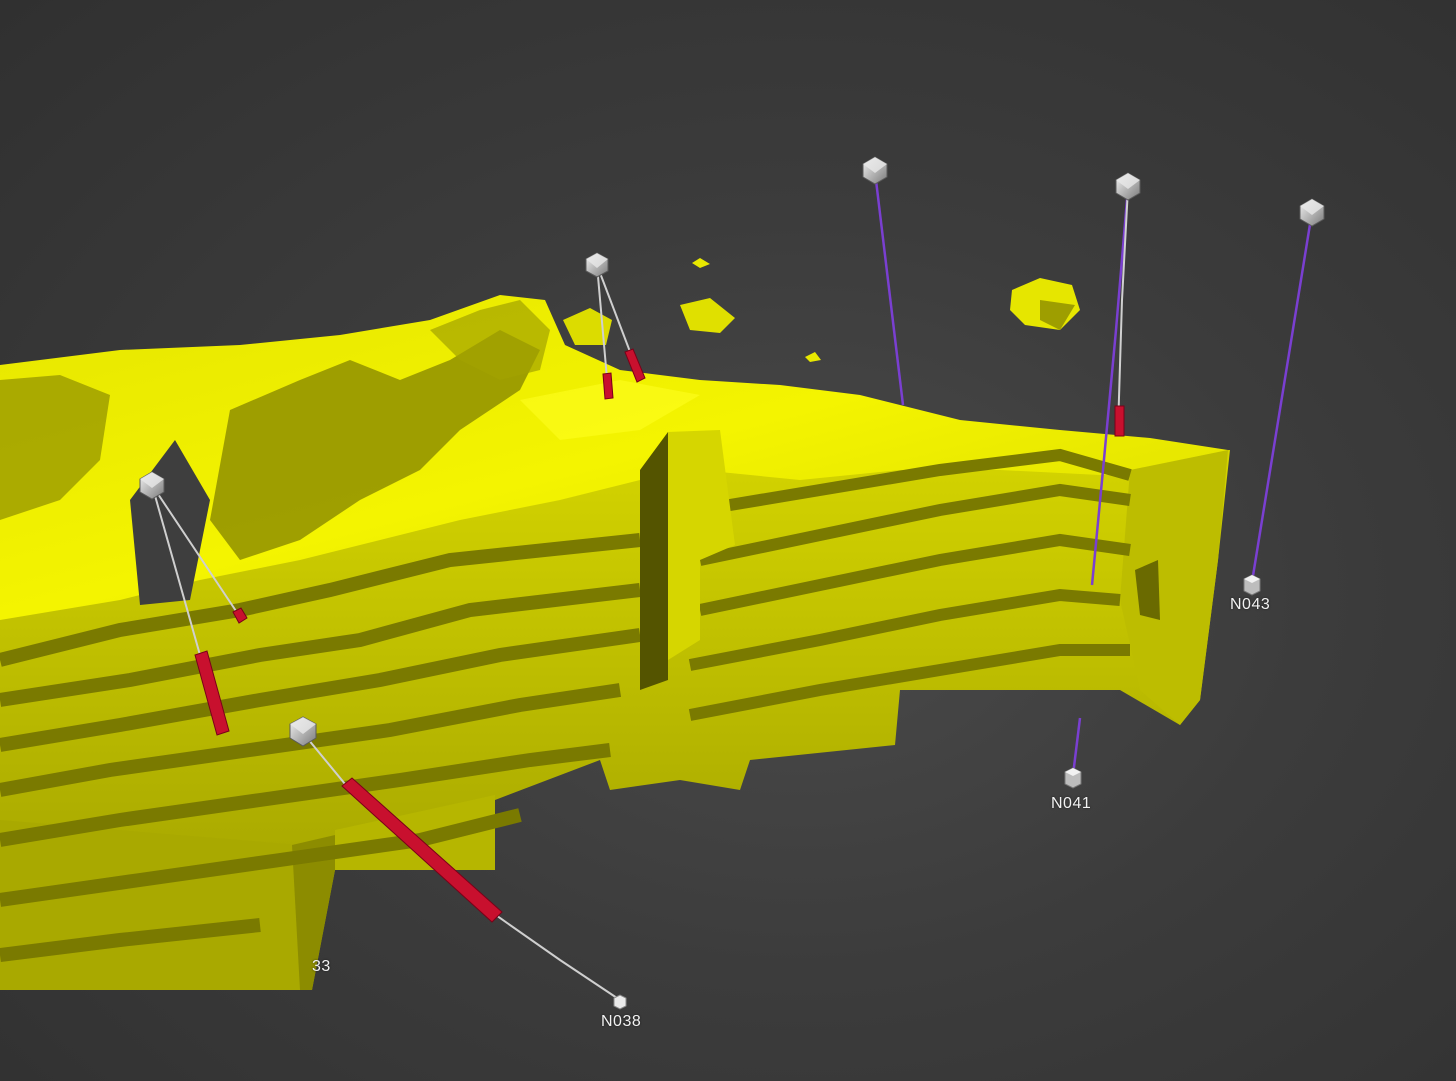 Image resolution: width=1456 pixels, height=1081 pixels. What do you see at coordinates (889, 288) in the screenshot?
I see `drillhole-trace-mid` at bounding box center [889, 288].